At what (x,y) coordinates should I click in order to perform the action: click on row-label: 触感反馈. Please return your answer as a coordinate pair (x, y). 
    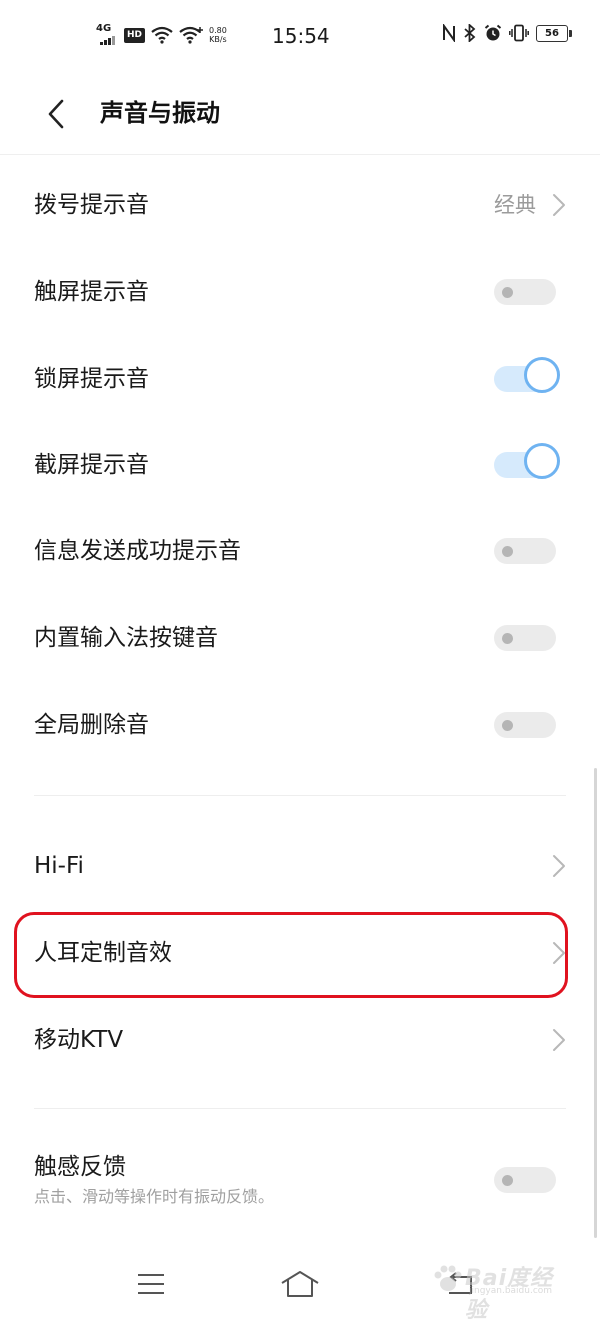
    Looking at the image, I should click on (80, 1167).